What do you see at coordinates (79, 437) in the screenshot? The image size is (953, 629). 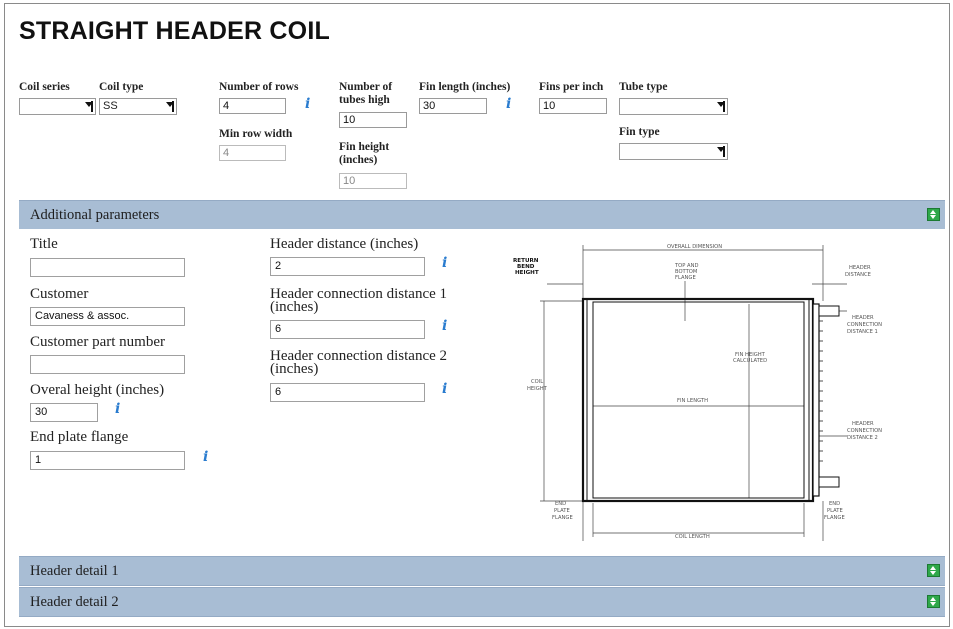 I see `end-plate-flange-label: End plate flange` at bounding box center [79, 437].